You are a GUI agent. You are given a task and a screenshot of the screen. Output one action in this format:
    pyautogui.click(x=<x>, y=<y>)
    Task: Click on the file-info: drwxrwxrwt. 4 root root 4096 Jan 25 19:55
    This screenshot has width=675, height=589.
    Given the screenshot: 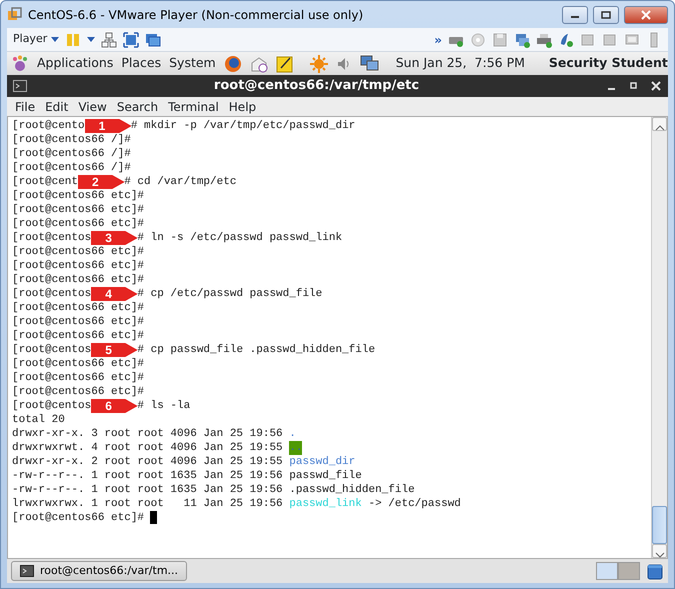 What is the action you would take?
    pyautogui.click(x=148, y=448)
    